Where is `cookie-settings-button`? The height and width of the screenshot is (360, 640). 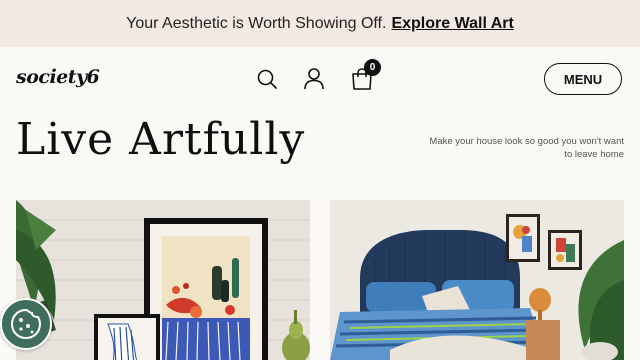 cookie-settings-button is located at coordinates (26, 324).